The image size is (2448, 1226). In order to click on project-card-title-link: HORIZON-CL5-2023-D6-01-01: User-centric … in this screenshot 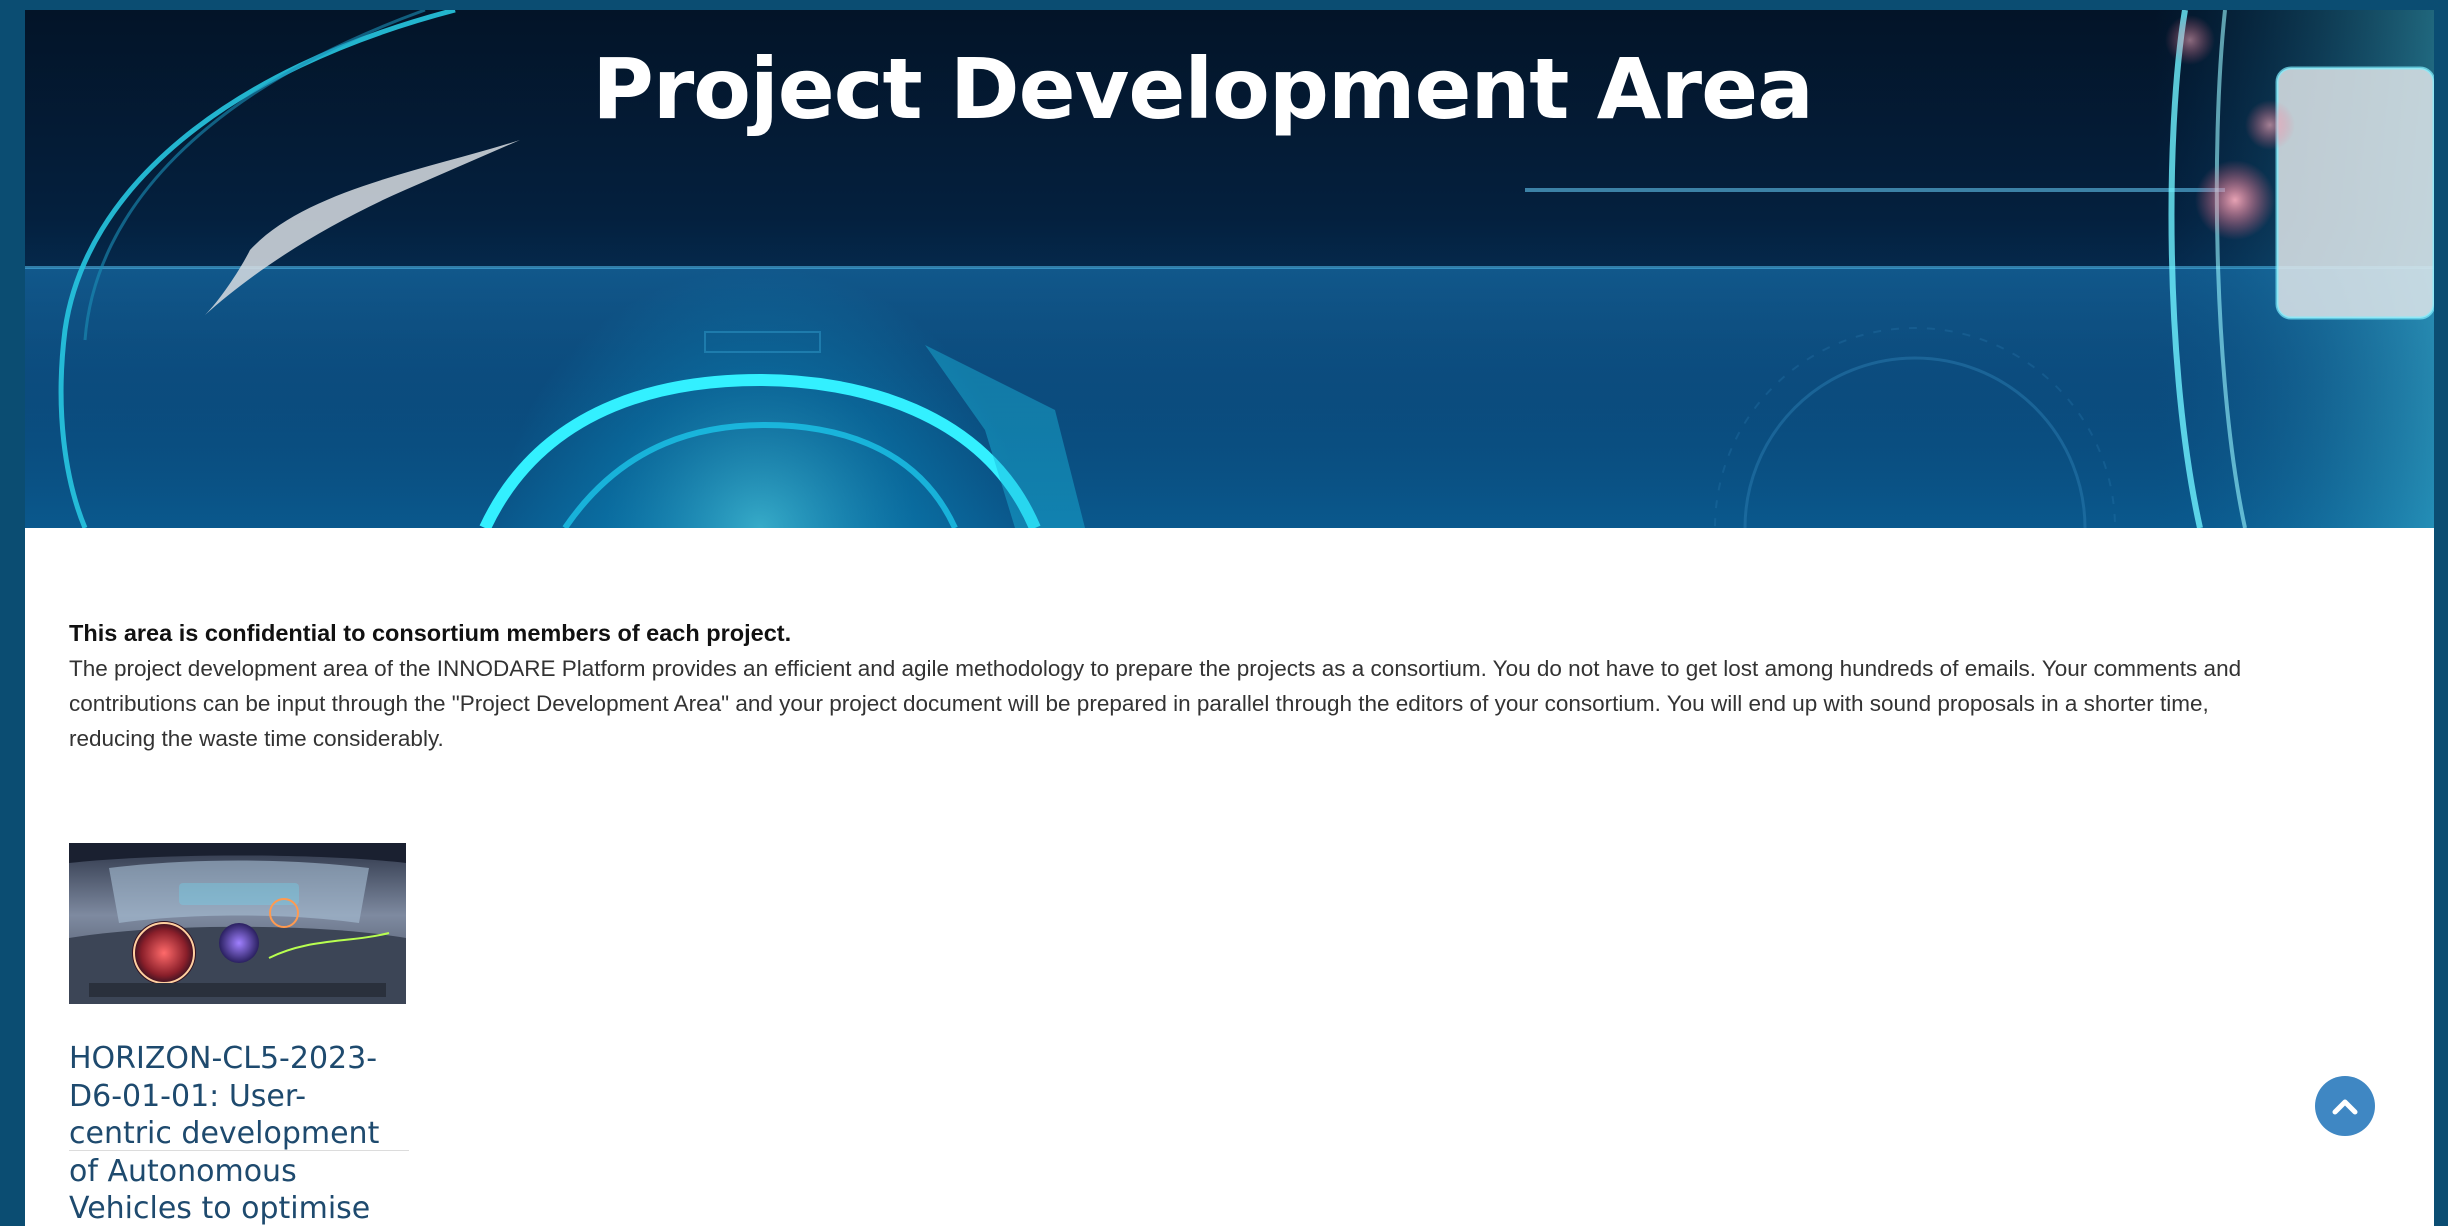, I will do `click(237, 1133)`.